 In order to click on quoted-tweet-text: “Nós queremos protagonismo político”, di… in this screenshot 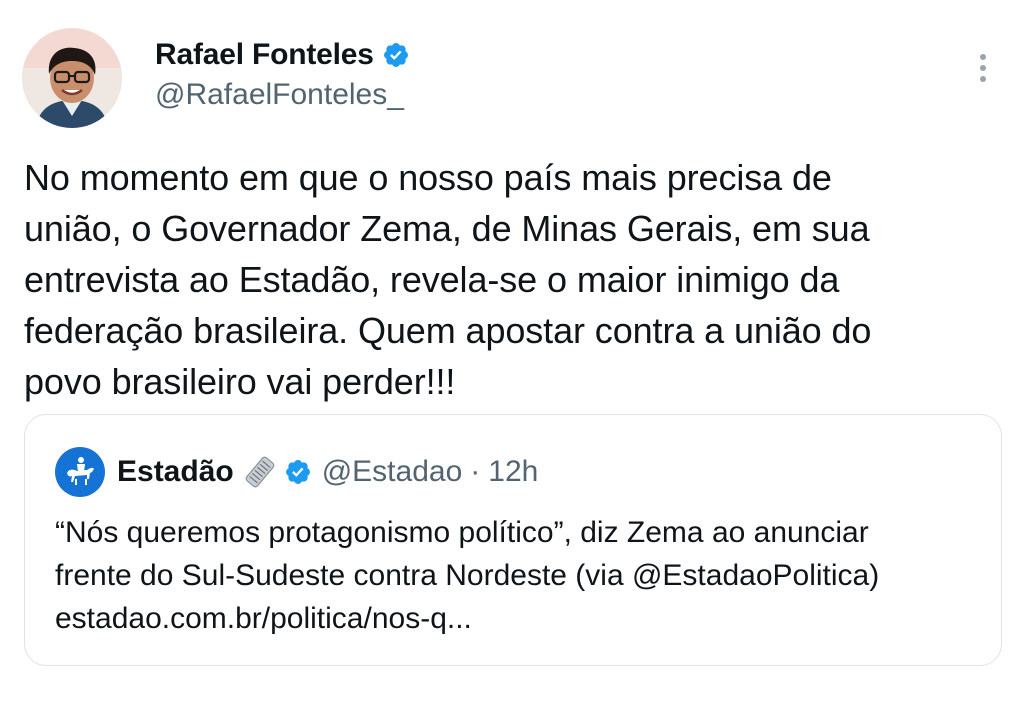, I will do `click(467, 554)`.